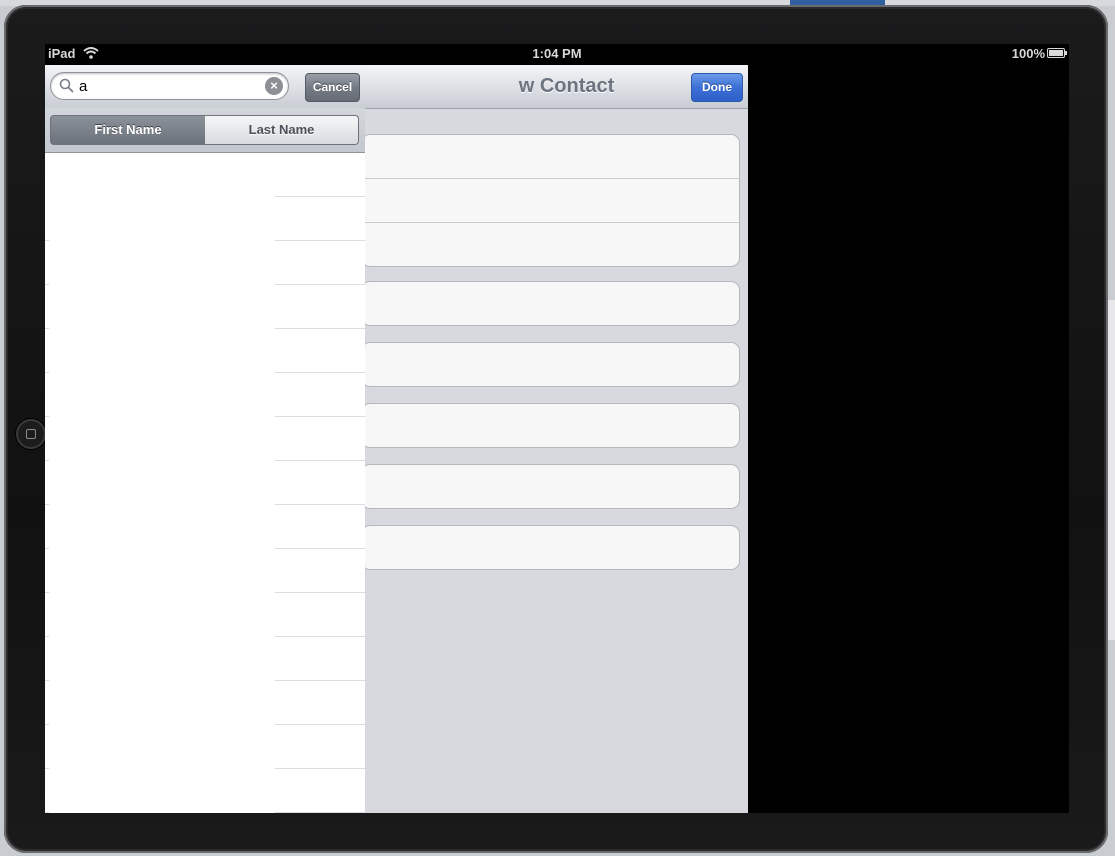  What do you see at coordinates (282, 130) in the screenshot?
I see `scope-last-name: Last Name` at bounding box center [282, 130].